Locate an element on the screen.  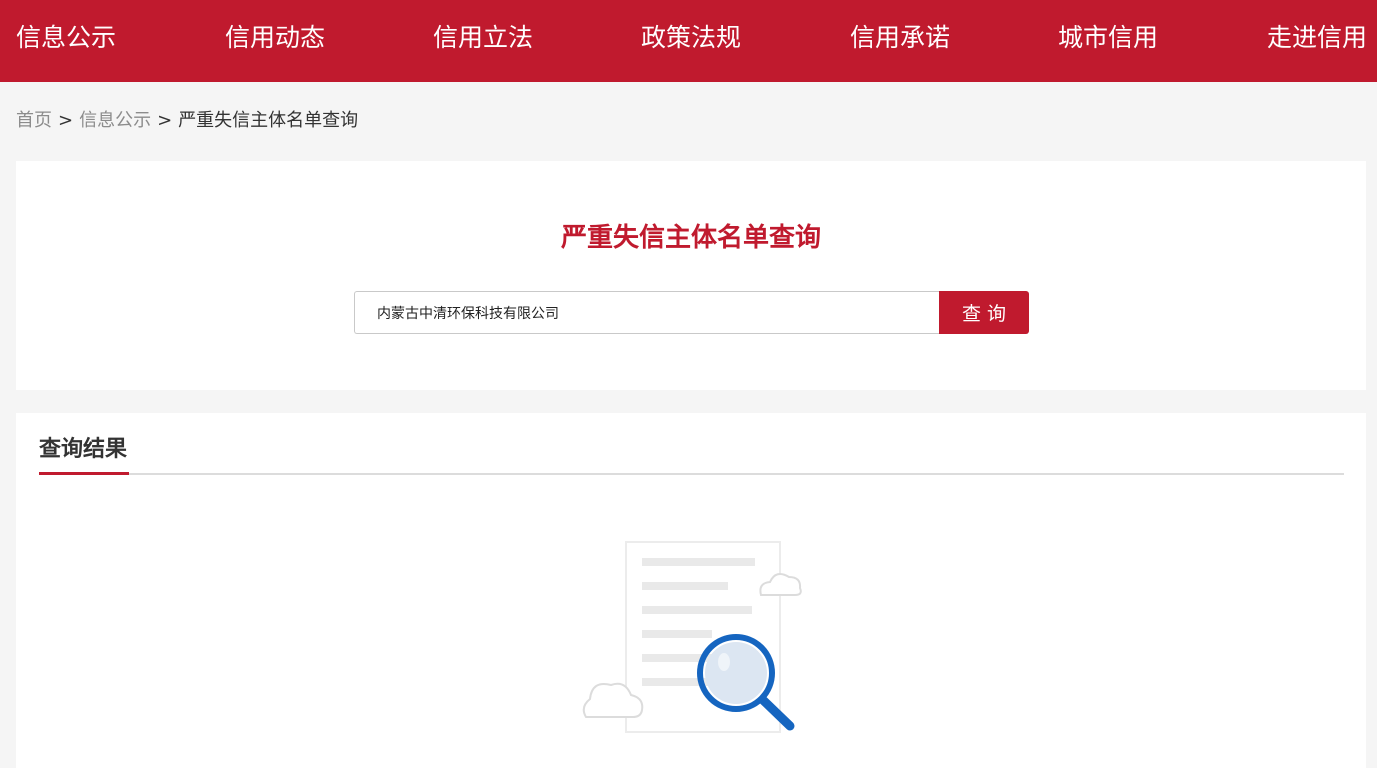
breadcrumb: 首页 > 信息公示 > 严重失信主体名单查询 is located at coordinates (187, 121).